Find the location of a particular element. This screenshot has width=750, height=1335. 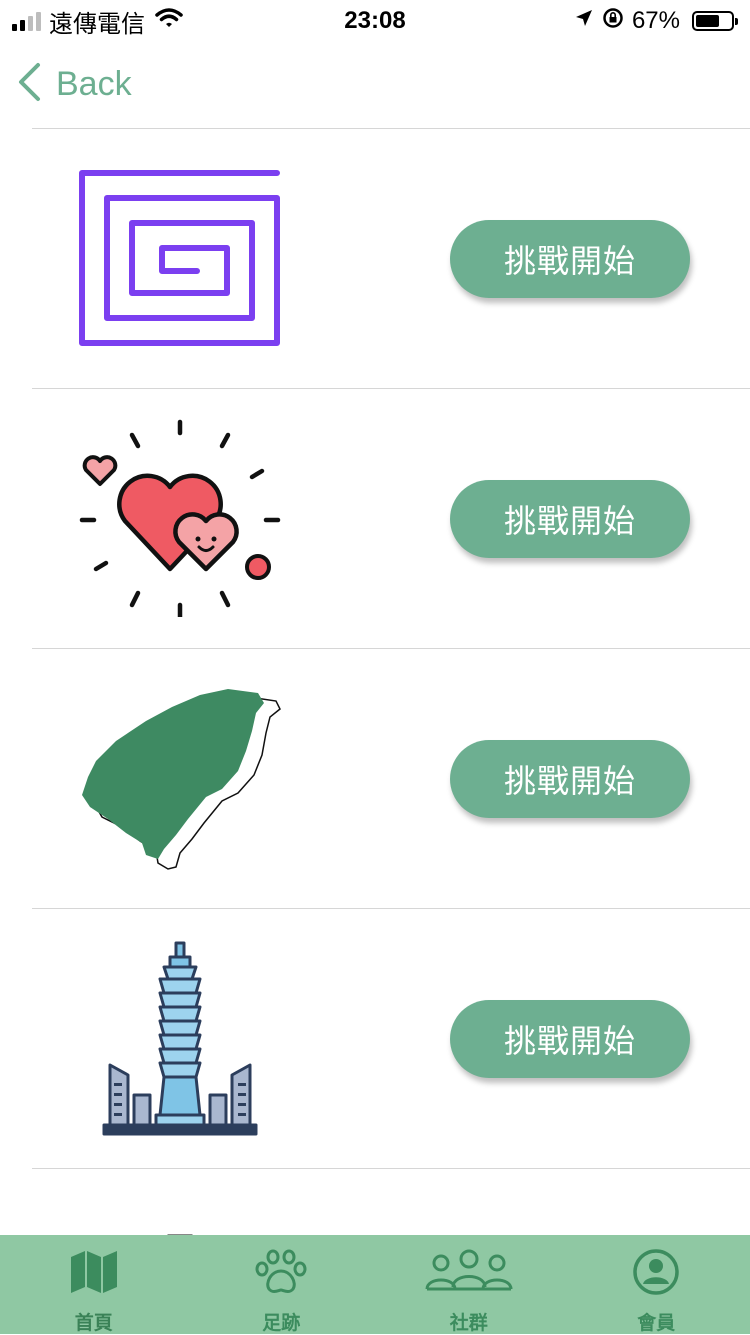

status-right: 67% is located at coordinates (654, 21).